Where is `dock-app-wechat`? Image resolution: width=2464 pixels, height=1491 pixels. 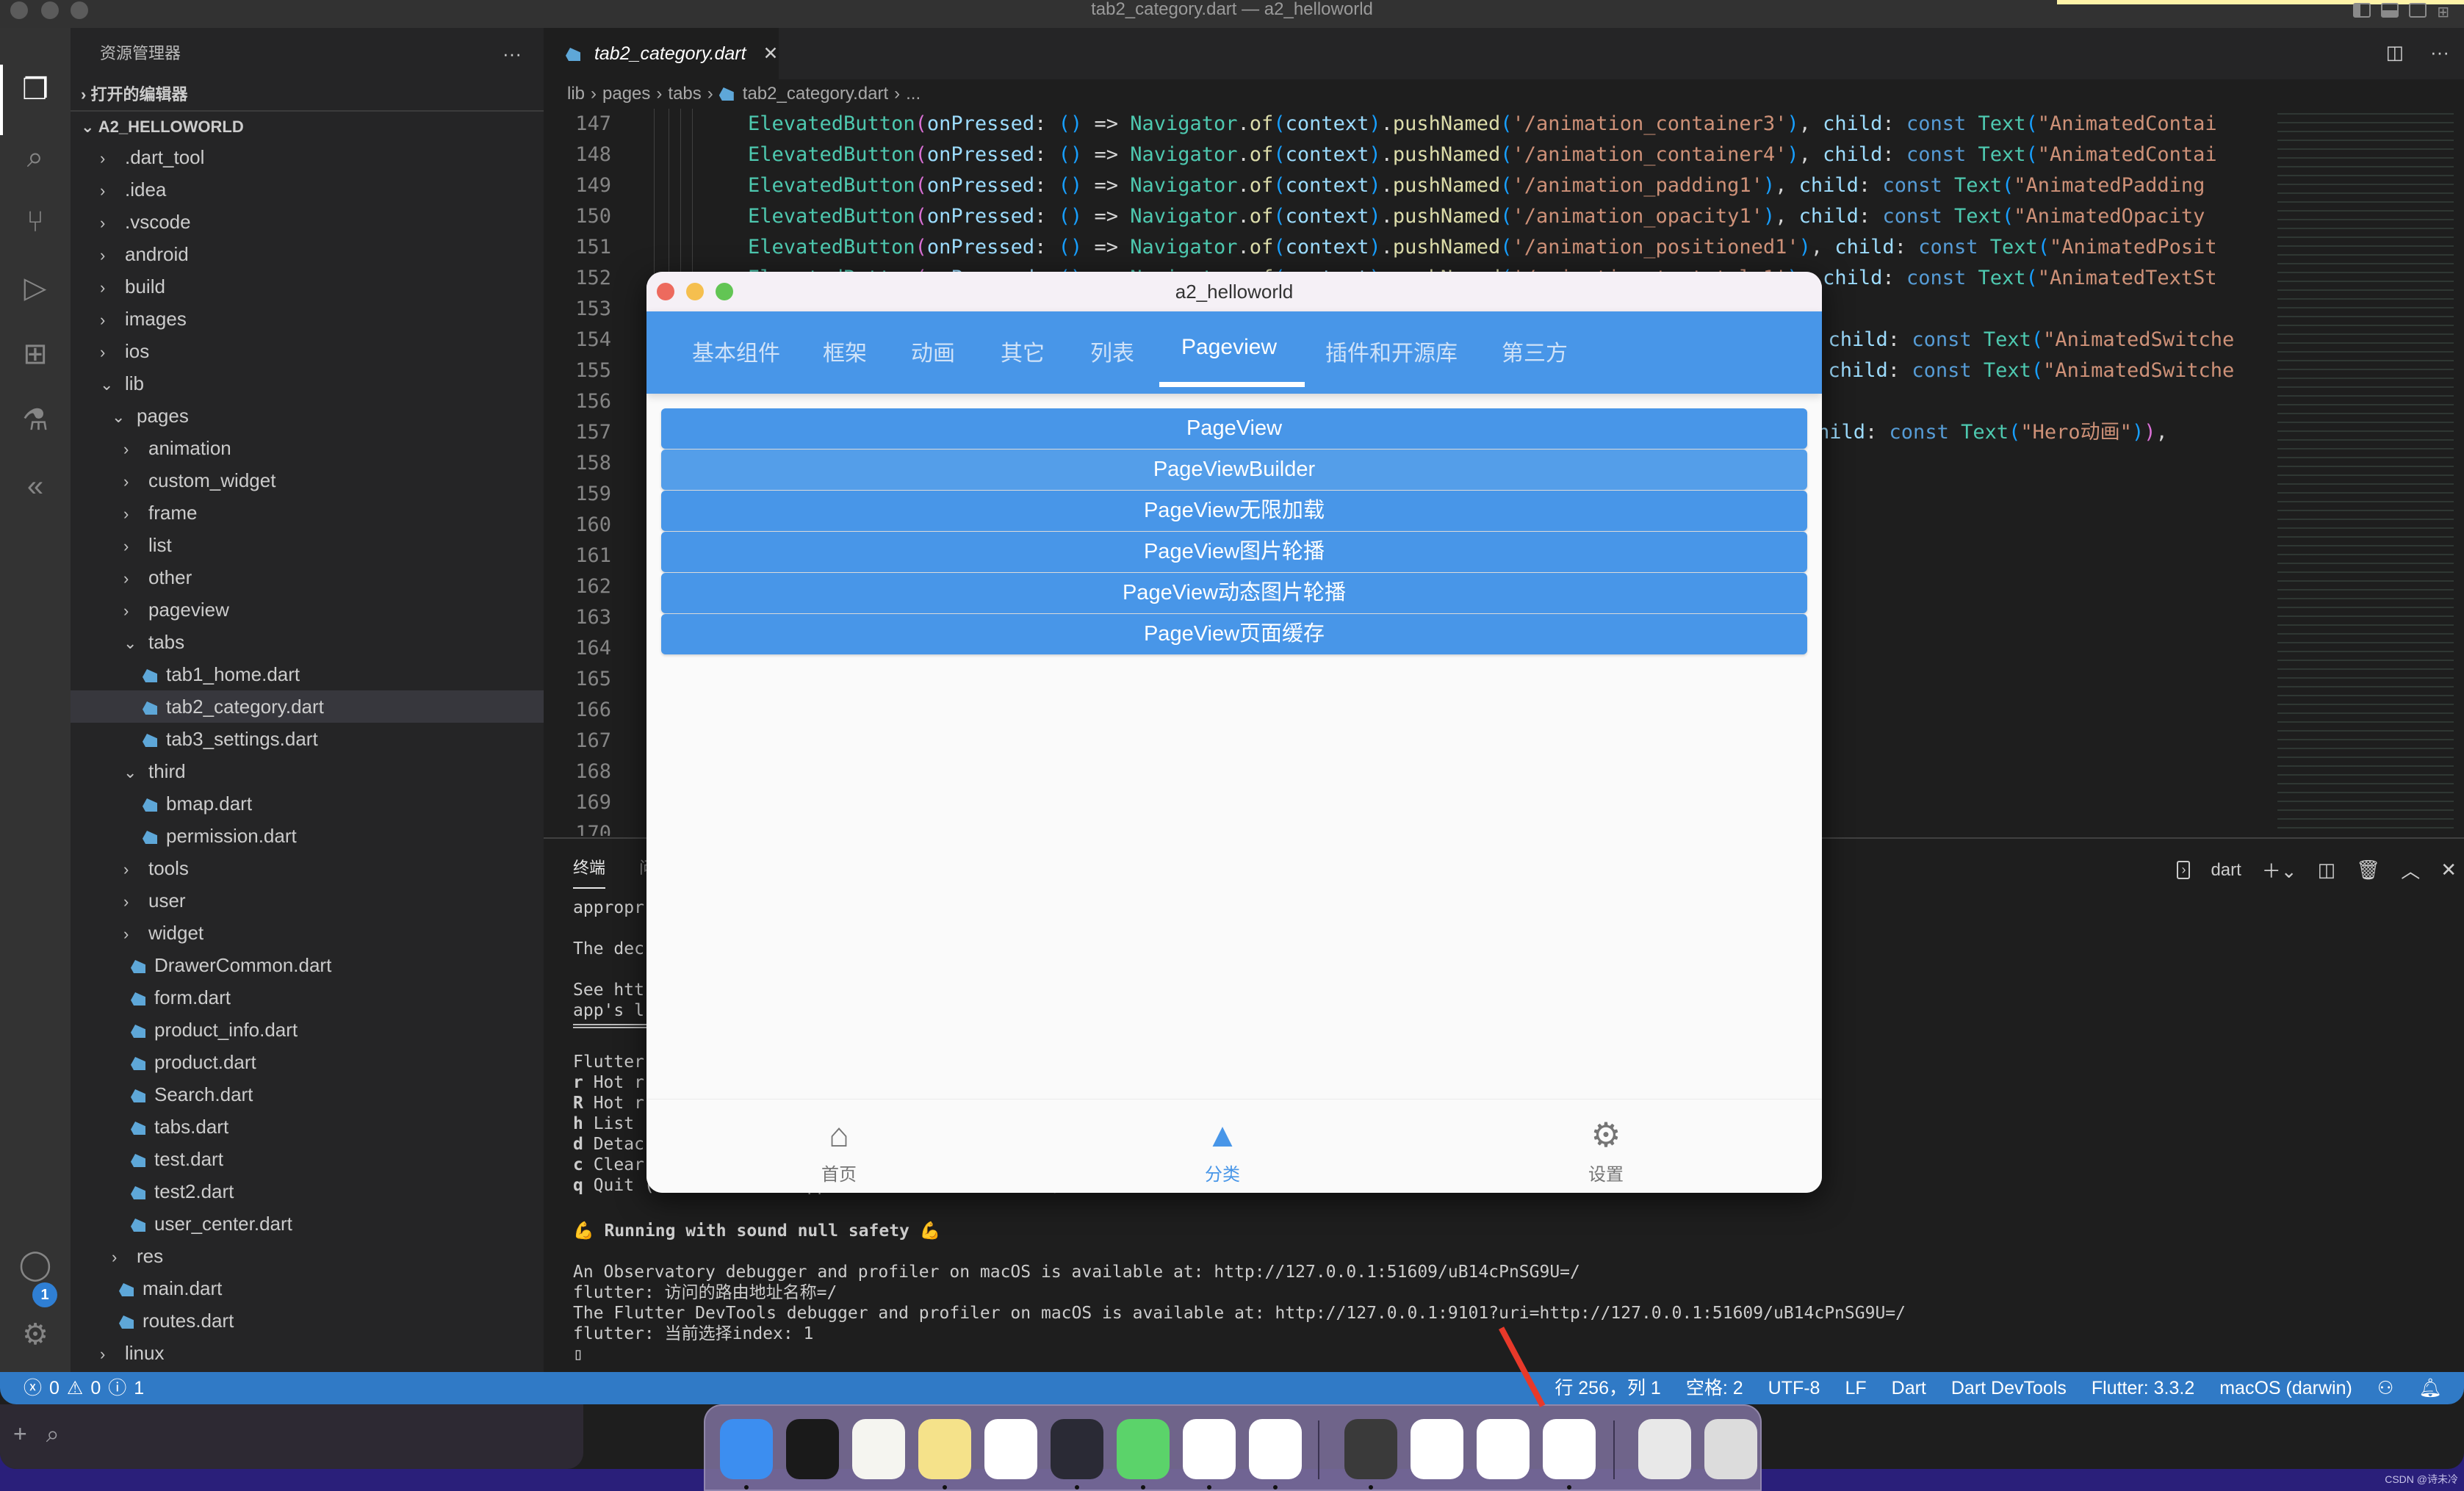
dock-app-wechat is located at coordinates (1143, 1449).